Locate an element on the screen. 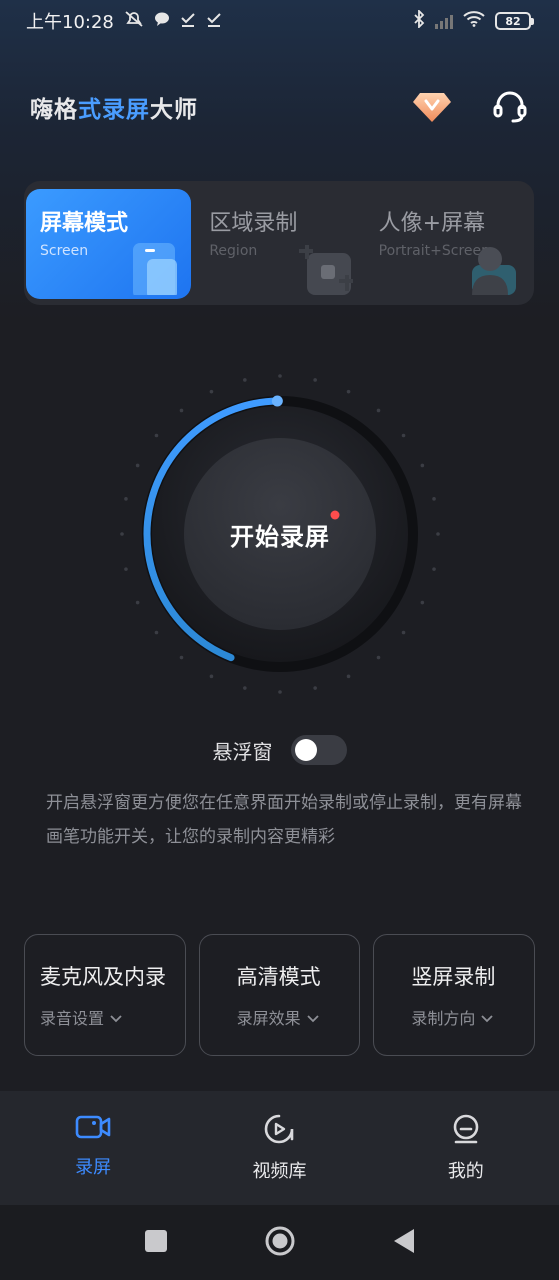 The image size is (559, 1280). header-actions is located at coordinates (471, 107).